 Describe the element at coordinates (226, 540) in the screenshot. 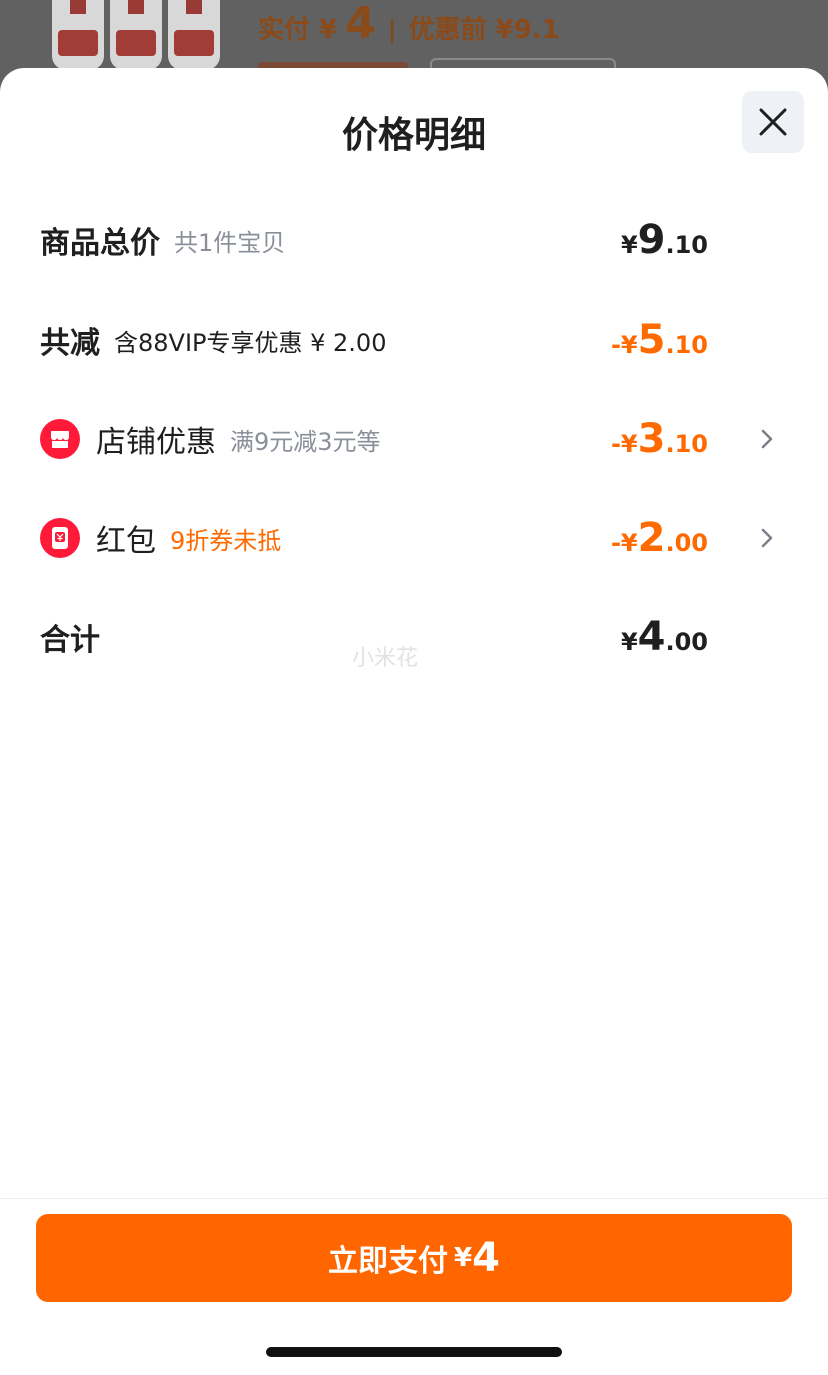

I see `row-sub: 9折券未抵` at that location.